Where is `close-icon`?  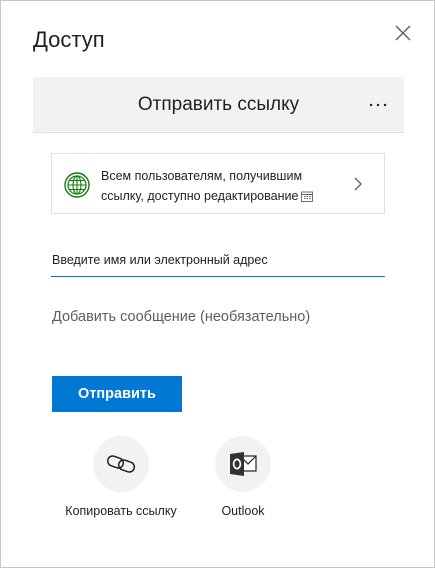 close-icon is located at coordinates (403, 33).